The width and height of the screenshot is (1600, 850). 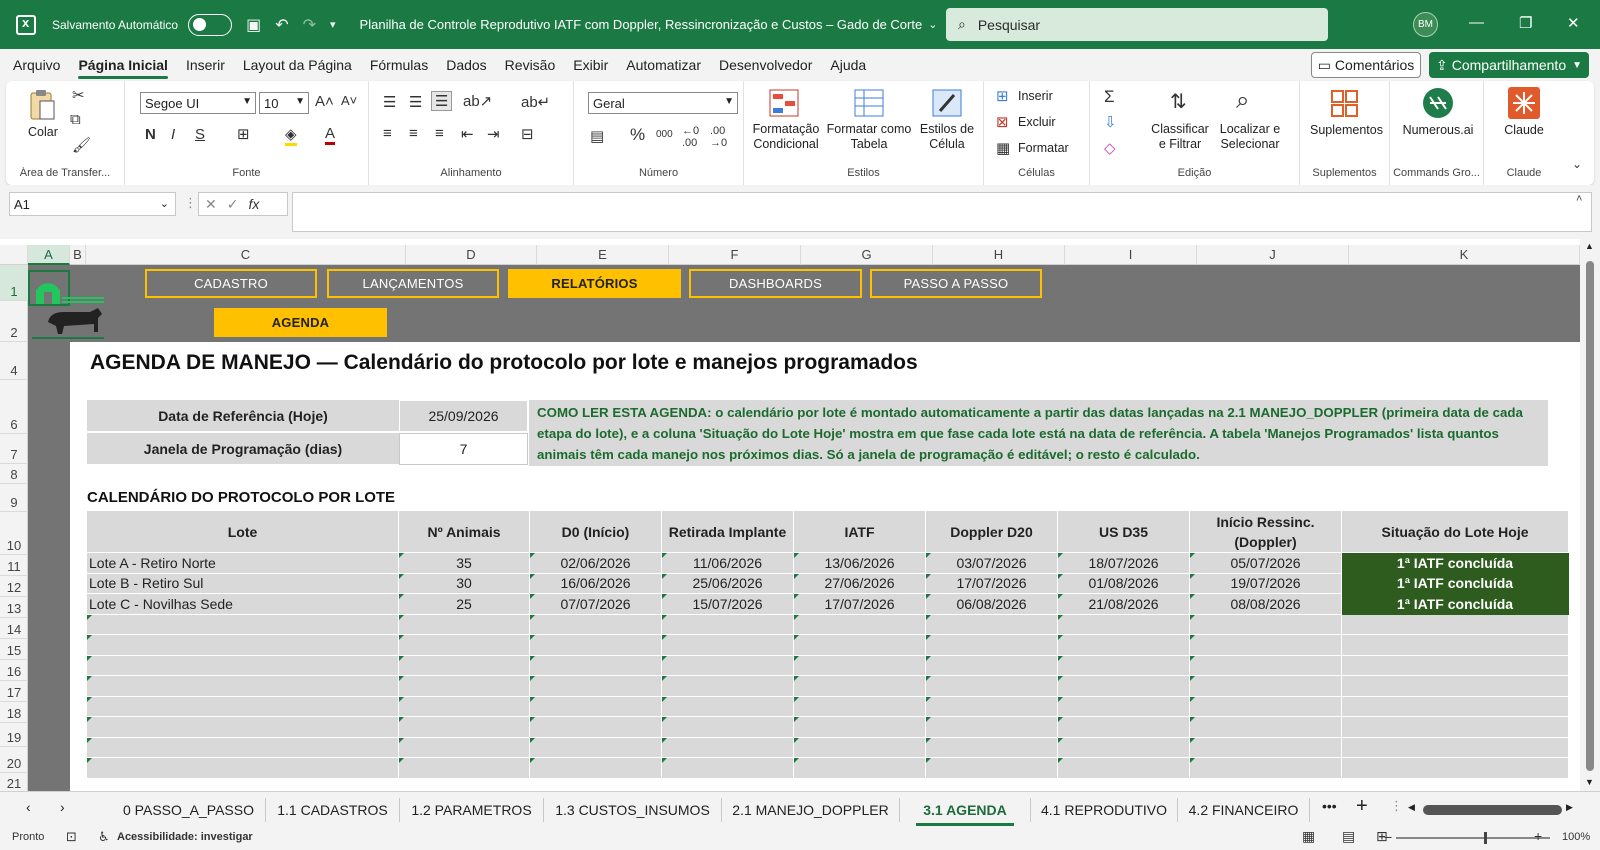 I want to click on name-box: A1 ⌄, so click(x=92, y=204).